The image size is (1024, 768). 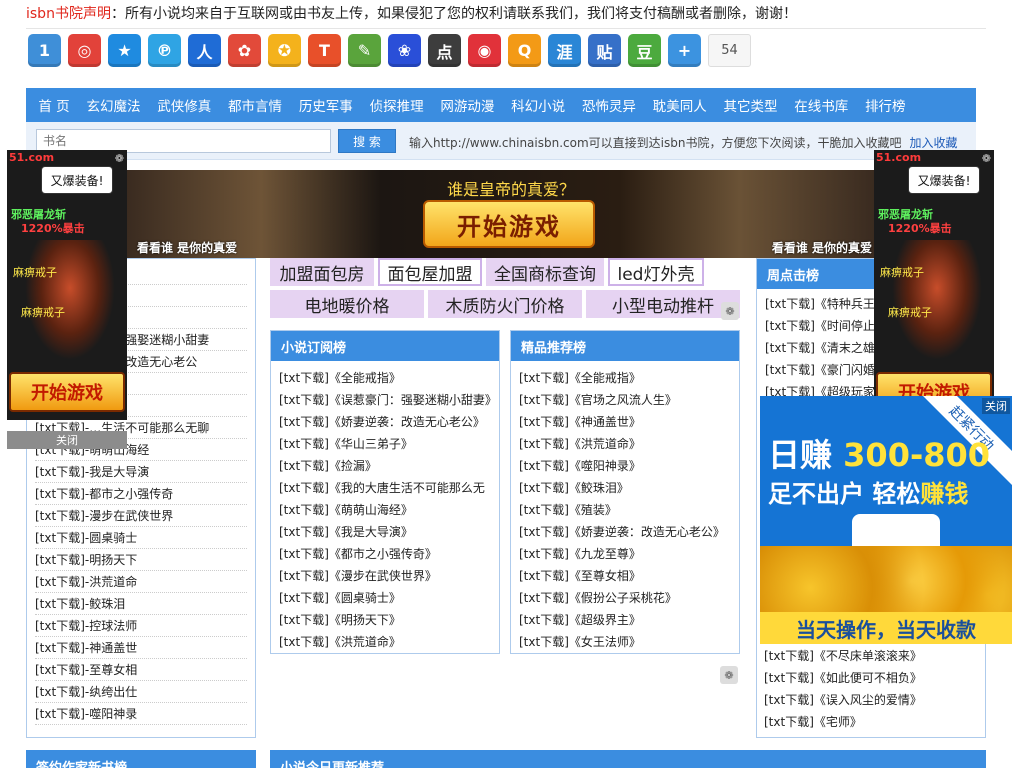 What do you see at coordinates (524, 50) in the screenshot?
I see `qq-icon: Q` at bounding box center [524, 50].